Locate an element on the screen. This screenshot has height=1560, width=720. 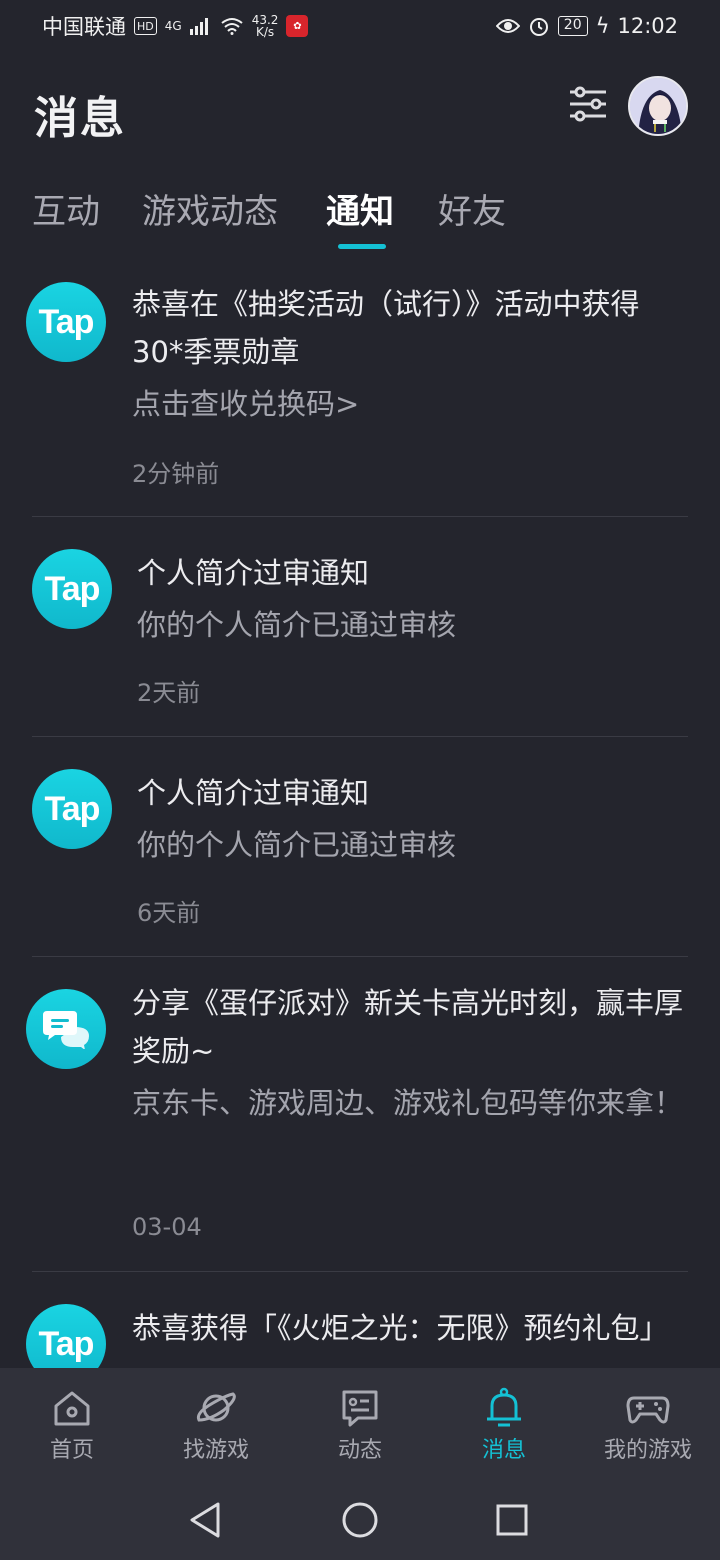
nav-home: 首页 is located at coordinates (72, 1424).